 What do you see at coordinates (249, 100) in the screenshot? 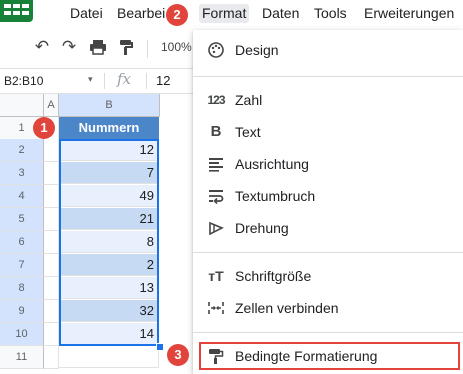
I see `menu-item-label: Zahl` at bounding box center [249, 100].